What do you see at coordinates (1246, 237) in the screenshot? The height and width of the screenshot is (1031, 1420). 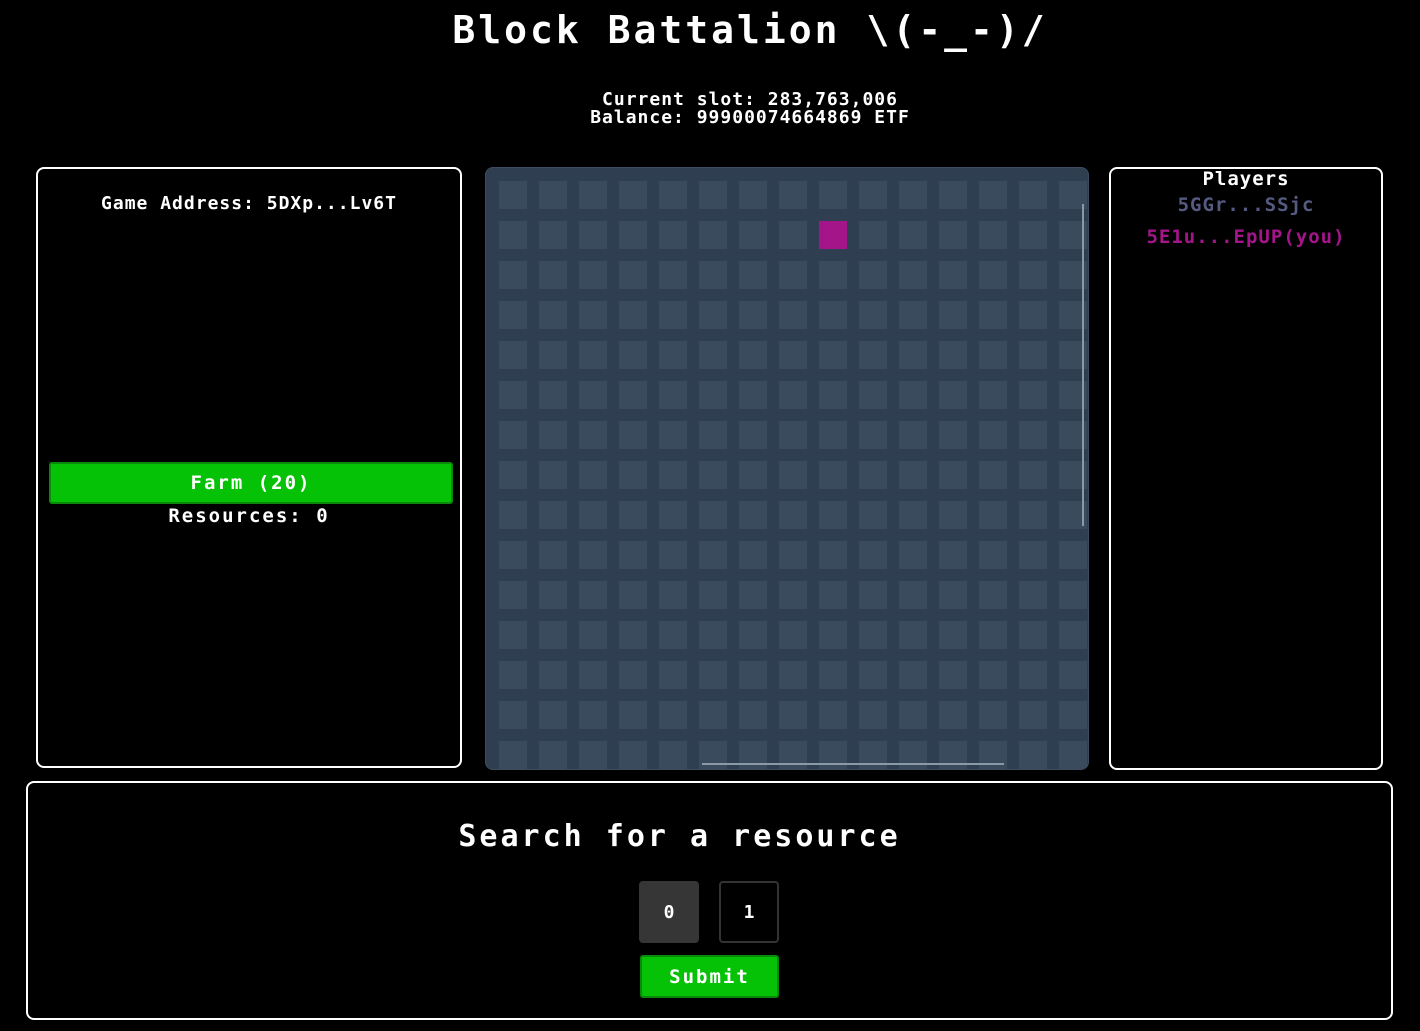 I see `player-item-you: 5E1u...EpUP(you)` at bounding box center [1246, 237].